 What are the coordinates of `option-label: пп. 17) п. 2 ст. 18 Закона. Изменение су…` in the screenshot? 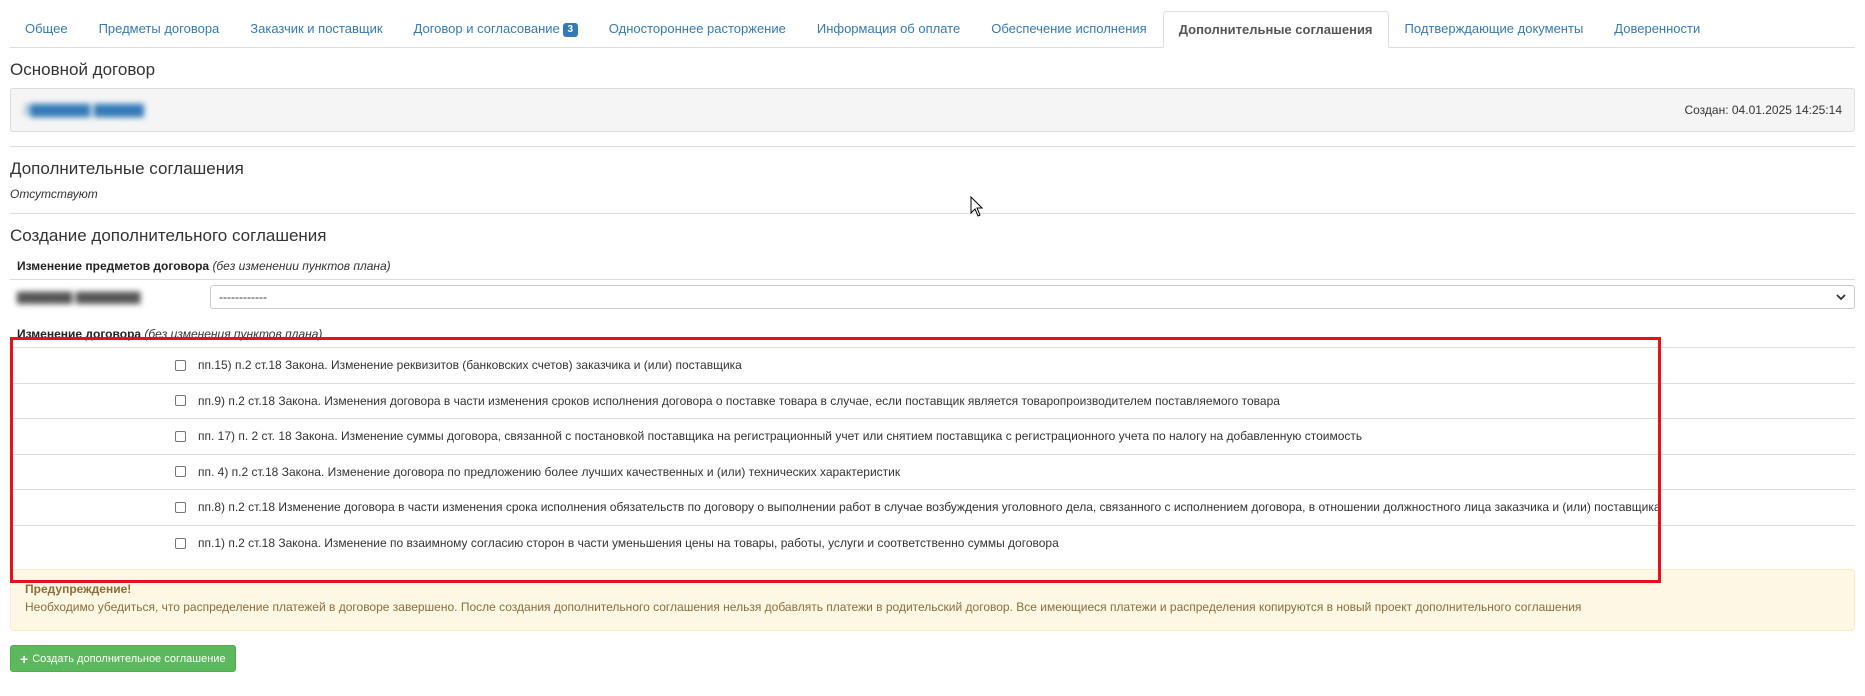 It's located at (780, 436).